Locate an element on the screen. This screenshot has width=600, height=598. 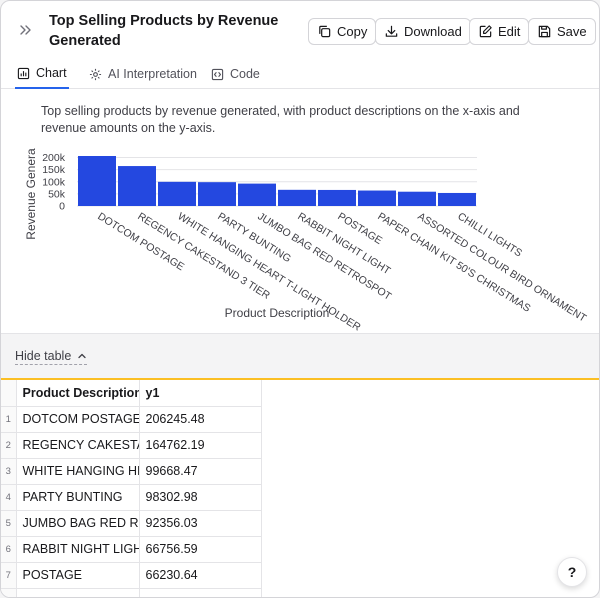
row-index: 6 is located at coordinates (9, 549).